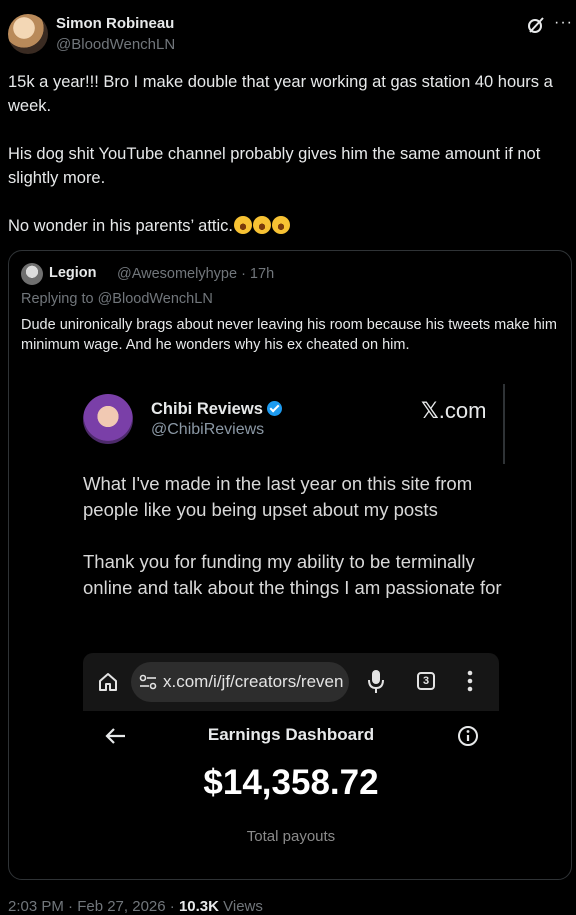  I want to click on total-payouts-label: Total payouts, so click(291, 836).